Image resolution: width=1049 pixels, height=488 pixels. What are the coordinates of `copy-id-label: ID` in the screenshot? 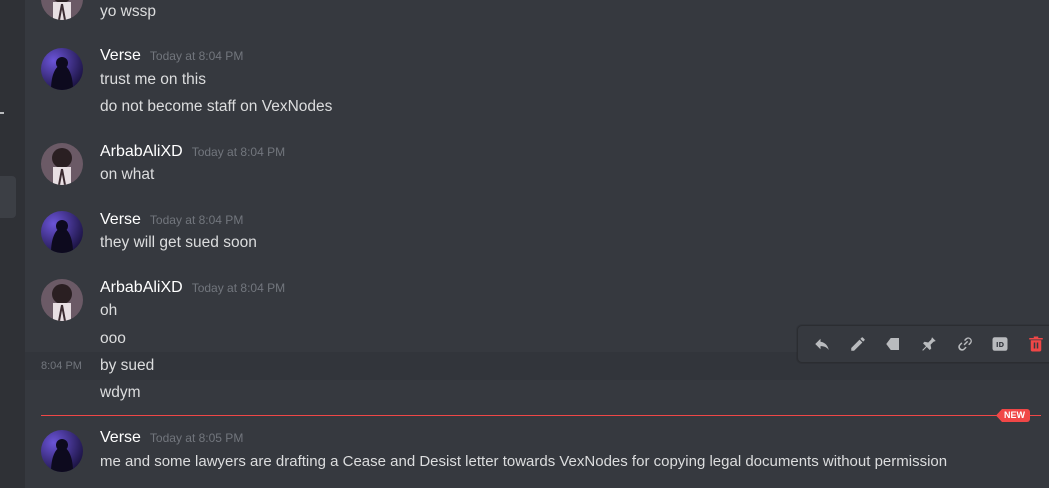 It's located at (1000, 345).